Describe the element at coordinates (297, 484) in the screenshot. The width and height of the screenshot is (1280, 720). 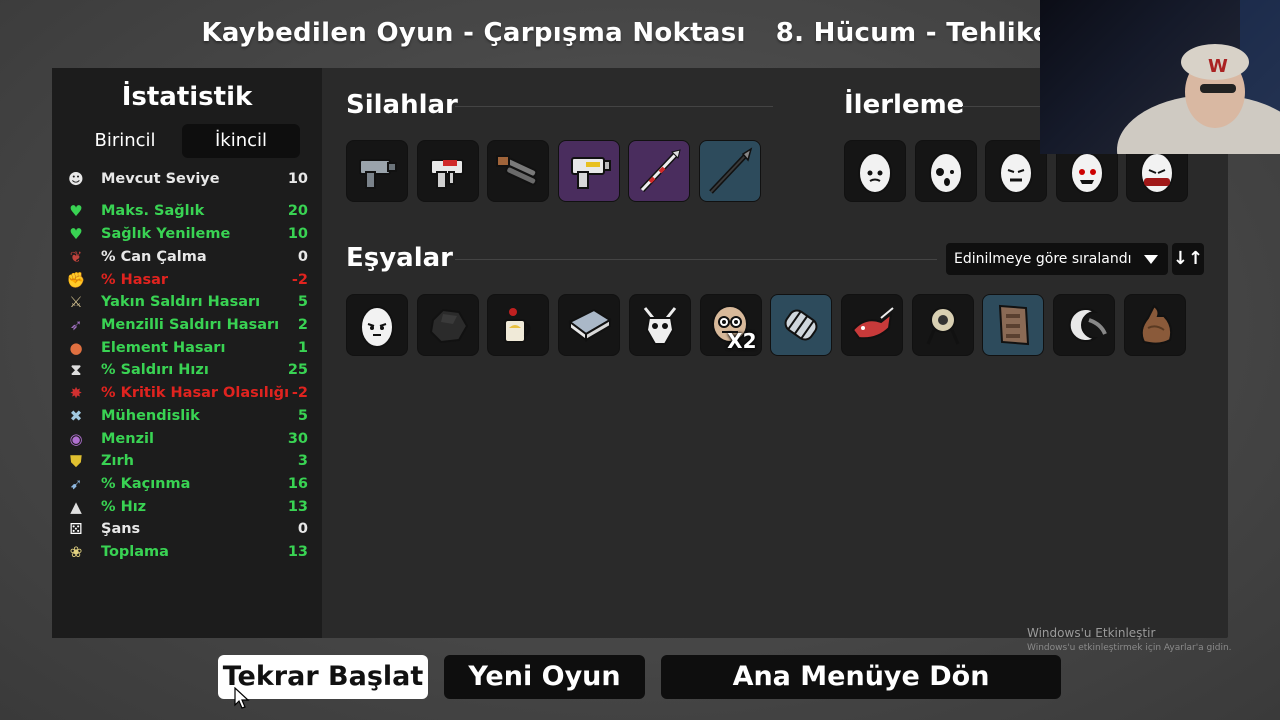
I see `stat-value: 16` at that location.